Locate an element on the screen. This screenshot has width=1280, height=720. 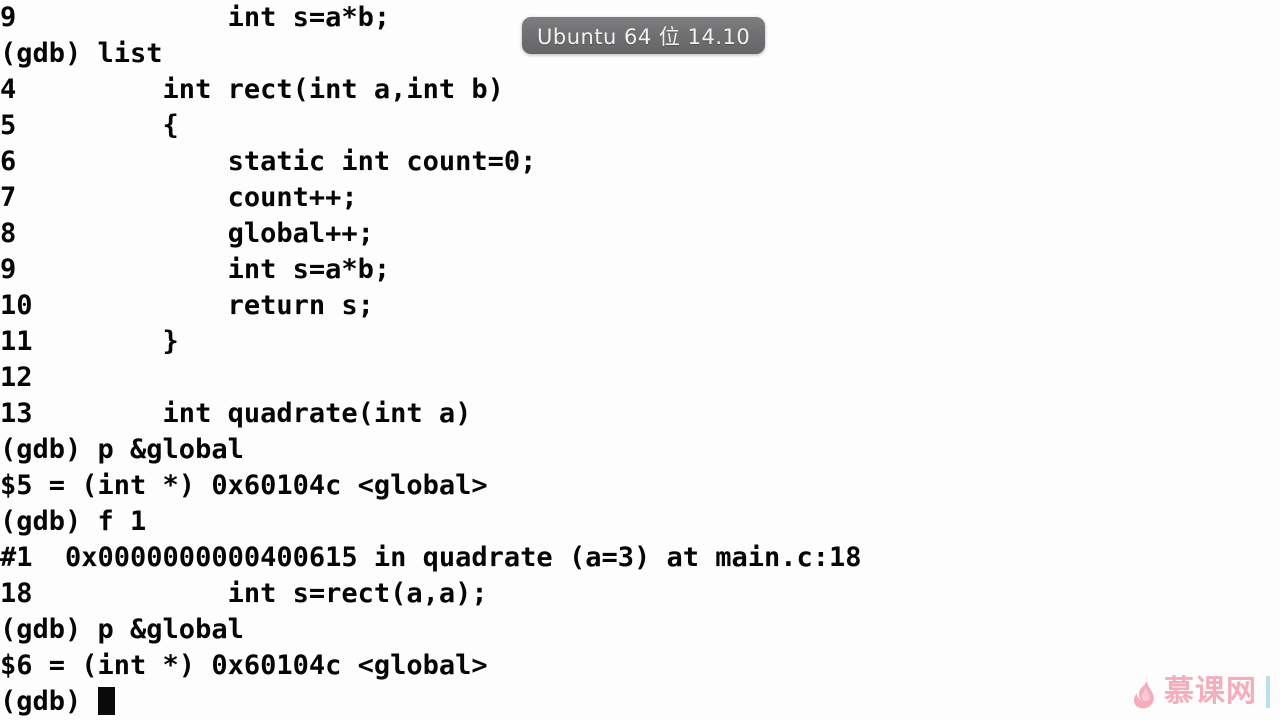
terminal-line-text: 11 } is located at coordinates (89, 341).